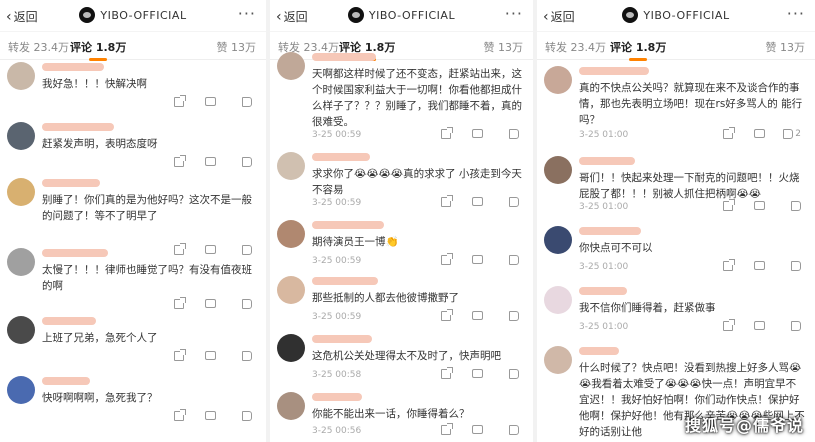 Image resolution: width=815 pixels, height=442 pixels. What do you see at coordinates (676, 15) in the screenshot?
I see `account-title: YIBO-OFFICIAL` at bounding box center [676, 15].